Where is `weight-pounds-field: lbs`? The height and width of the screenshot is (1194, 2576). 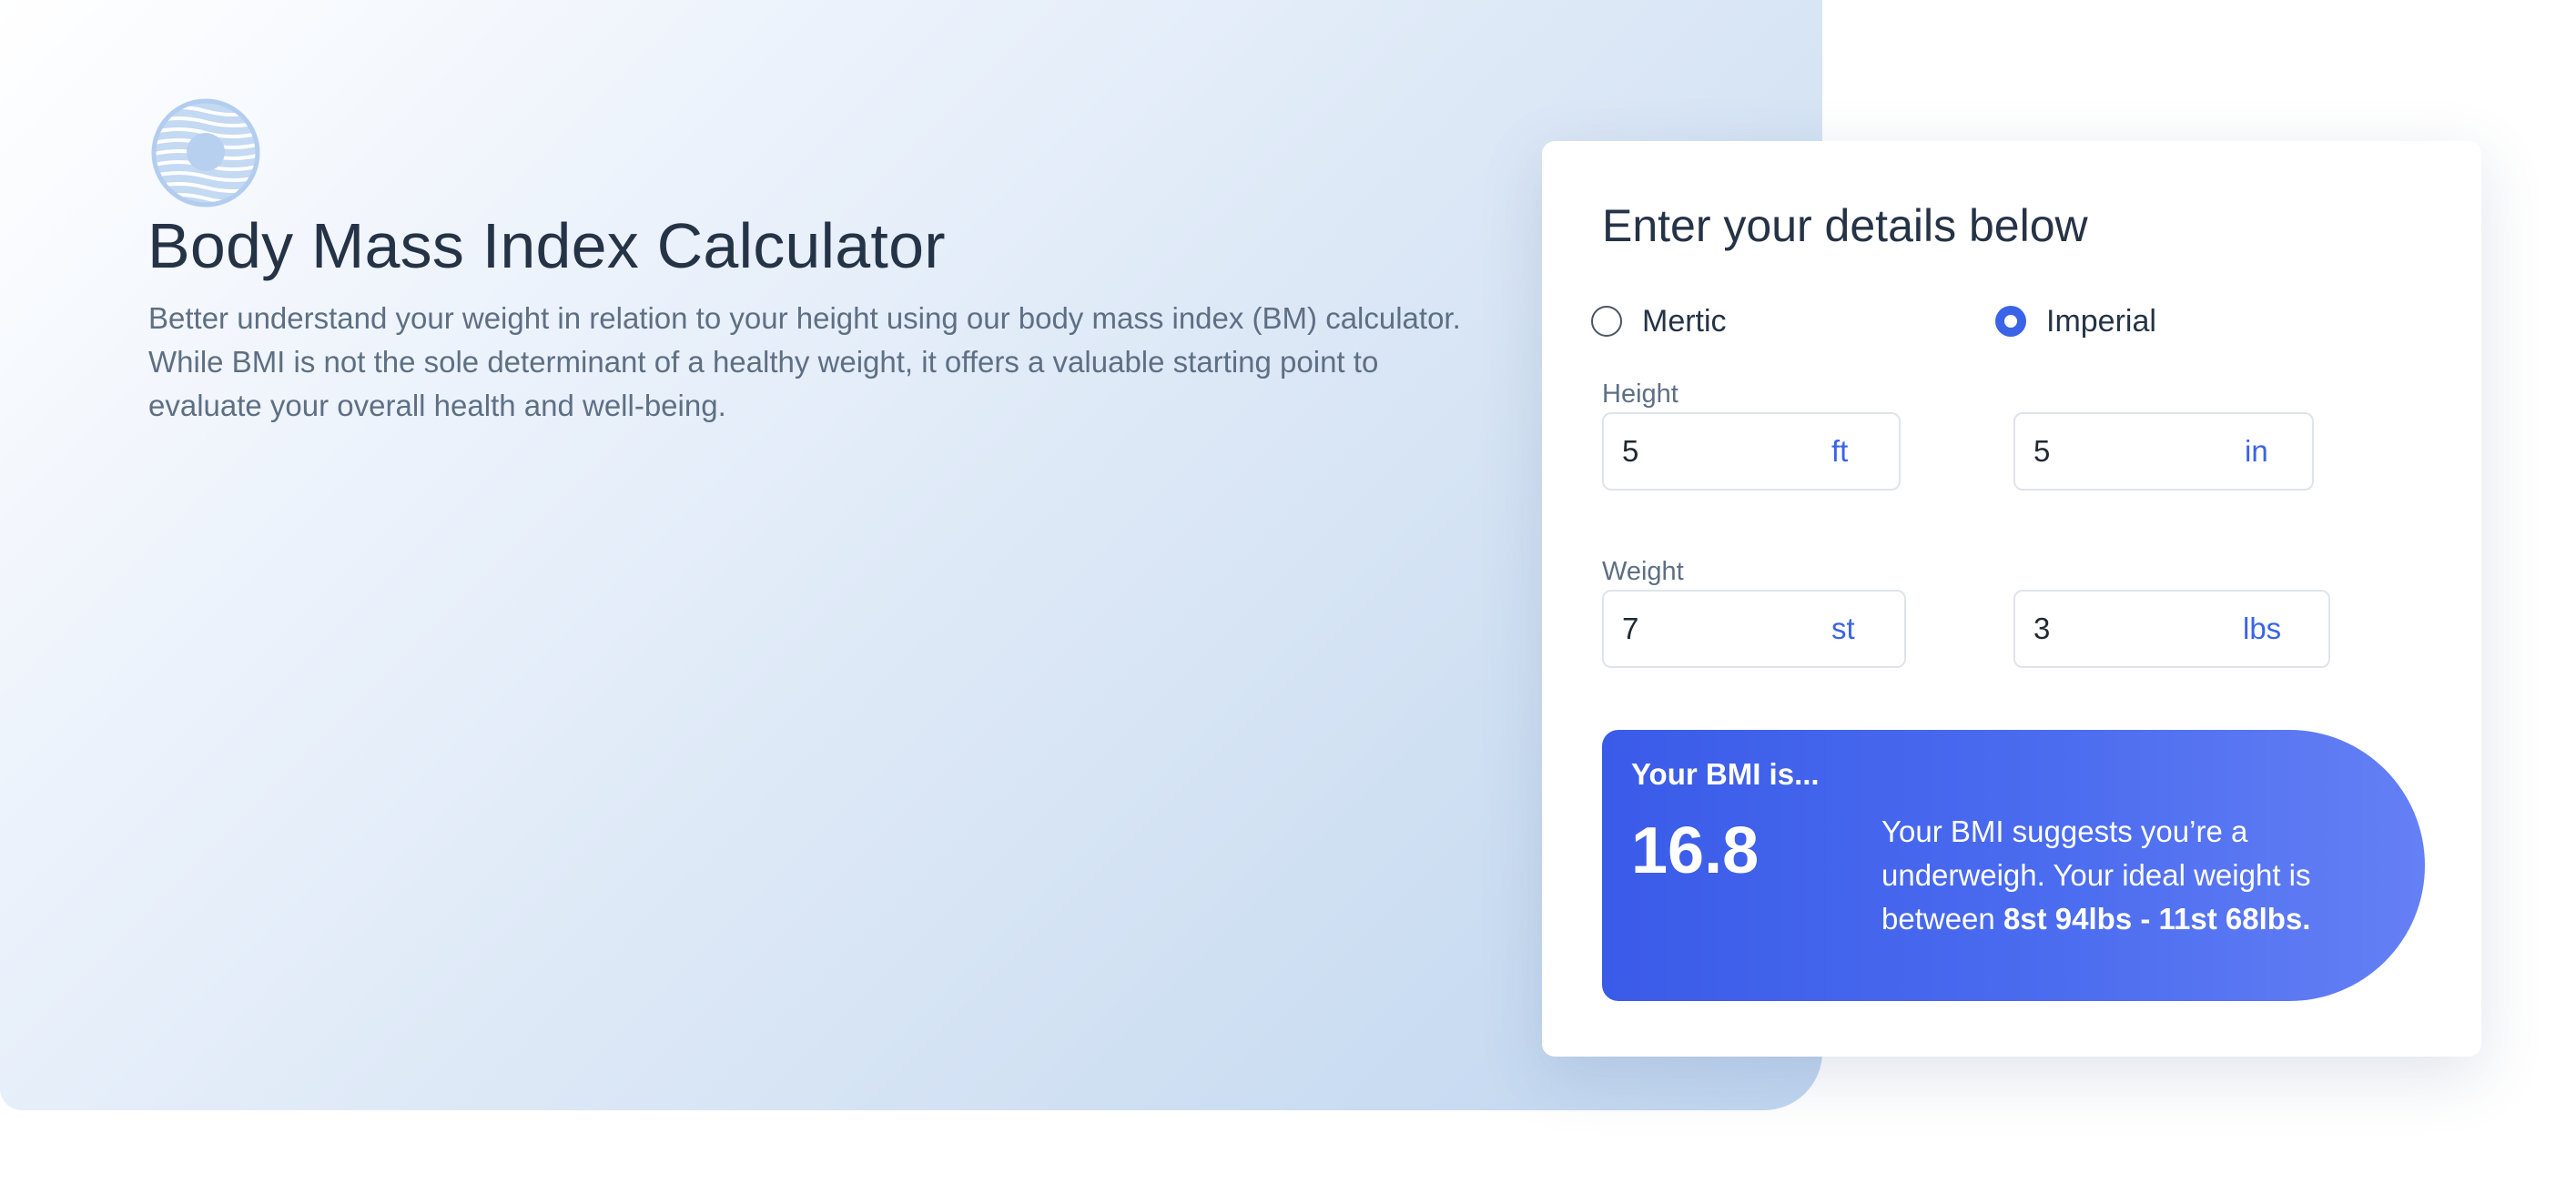 weight-pounds-field: lbs is located at coordinates (2171, 629).